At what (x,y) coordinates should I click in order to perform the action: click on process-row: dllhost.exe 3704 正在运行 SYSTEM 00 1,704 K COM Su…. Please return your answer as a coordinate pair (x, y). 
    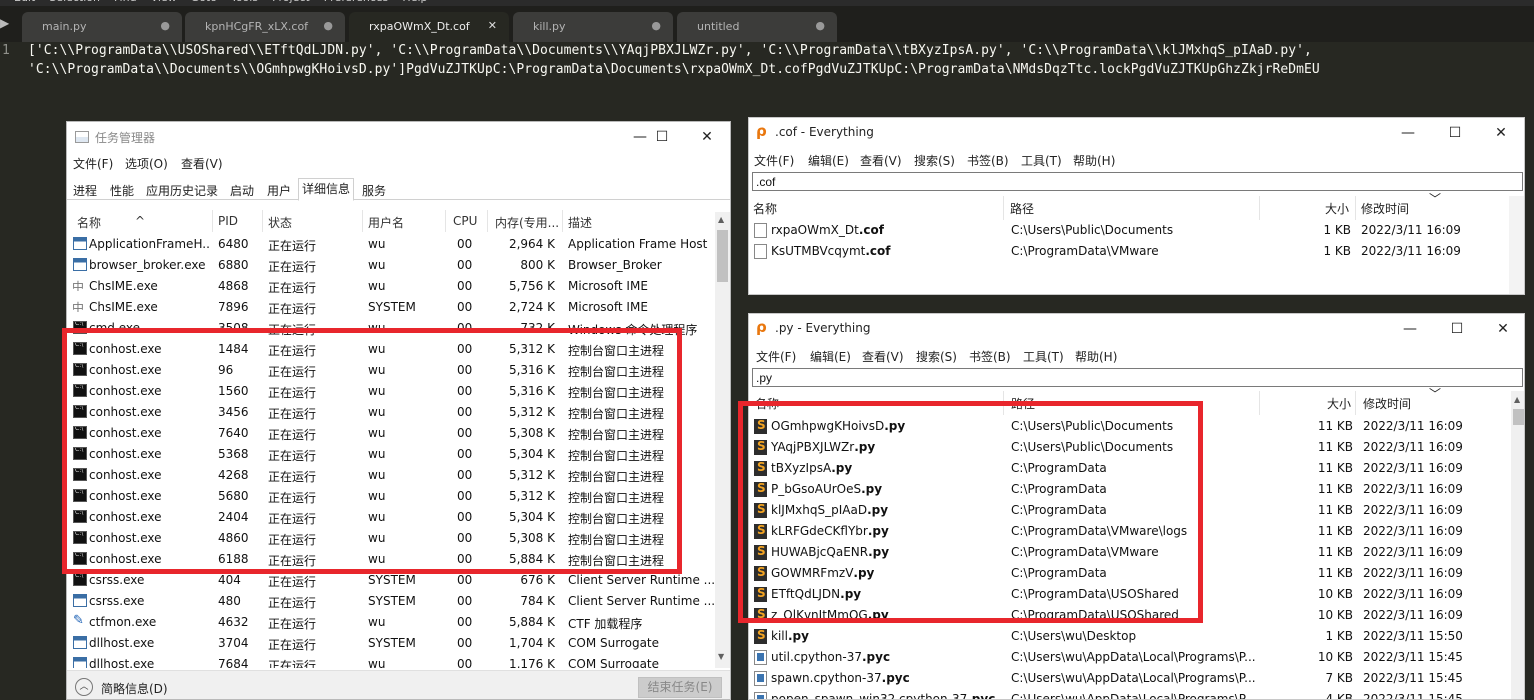
    Looking at the image, I should click on (391, 643).